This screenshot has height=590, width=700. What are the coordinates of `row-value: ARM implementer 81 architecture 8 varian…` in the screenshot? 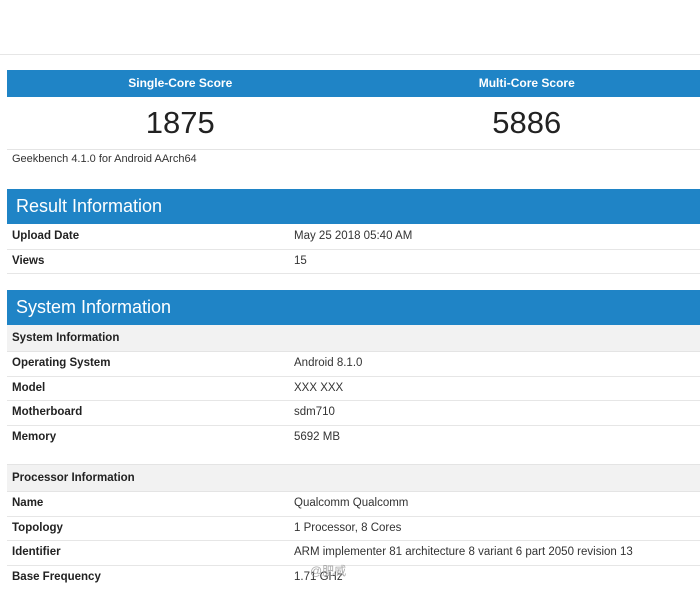 It's located at (463, 552).